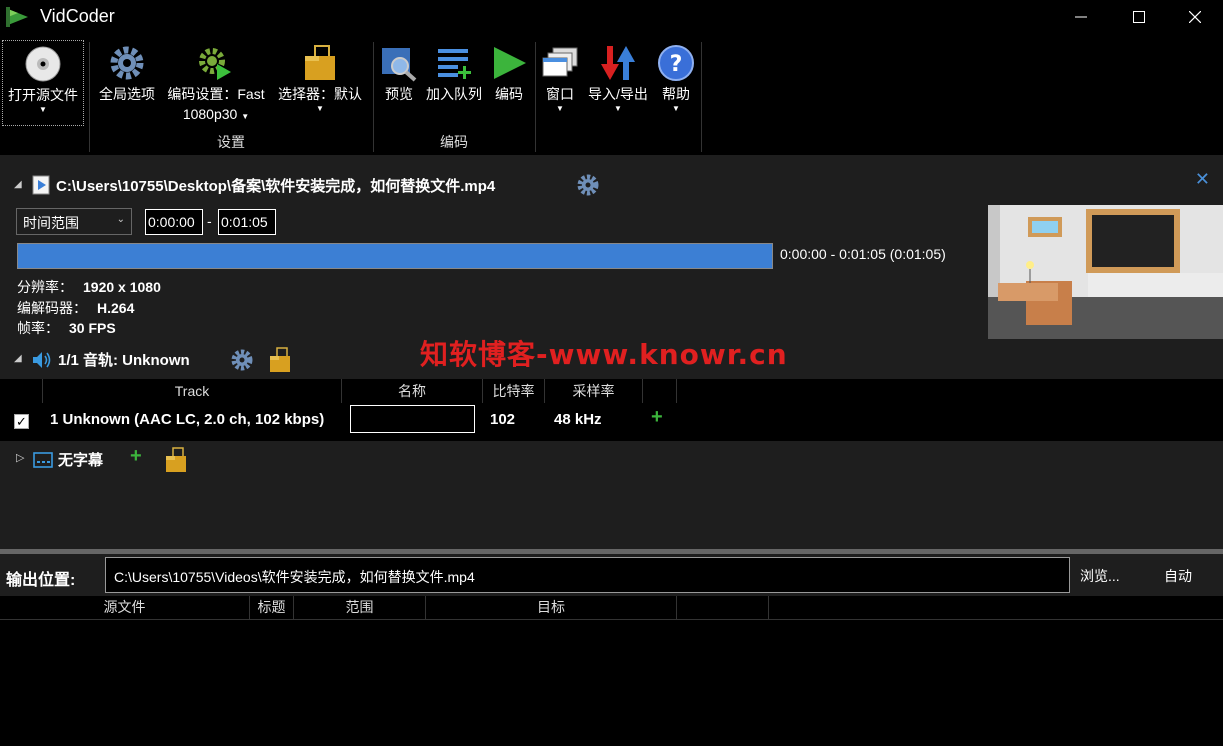 This screenshot has height=746, width=1223. What do you see at coordinates (66, 328) in the screenshot?
I see `framerate-info: 帧率： 30 FPS` at bounding box center [66, 328].